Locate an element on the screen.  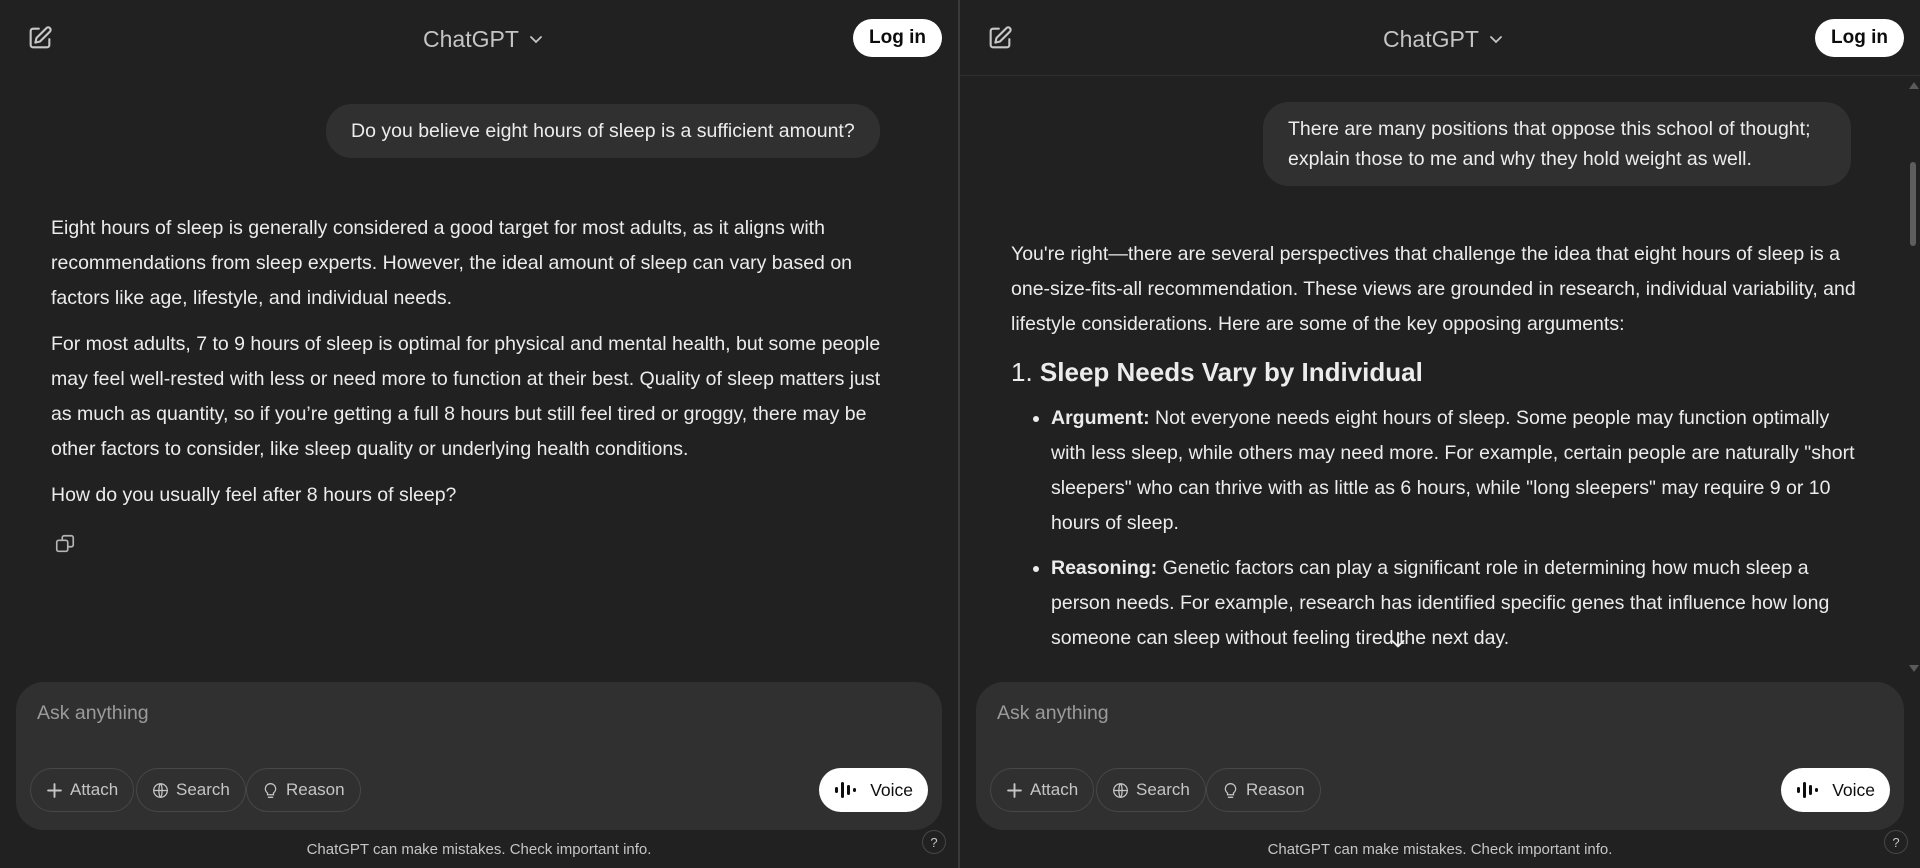
section-heading: 1. Sleep Needs Vary by Individual is located at coordinates (1436, 372).